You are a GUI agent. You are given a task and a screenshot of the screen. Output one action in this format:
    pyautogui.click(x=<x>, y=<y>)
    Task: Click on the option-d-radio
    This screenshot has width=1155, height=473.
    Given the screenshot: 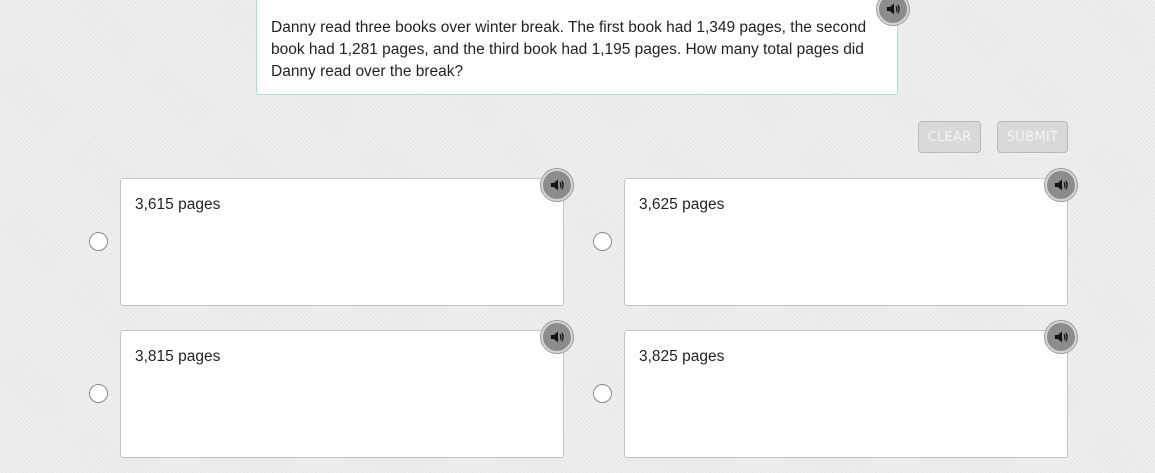 What is the action you would take?
    pyautogui.click(x=602, y=393)
    